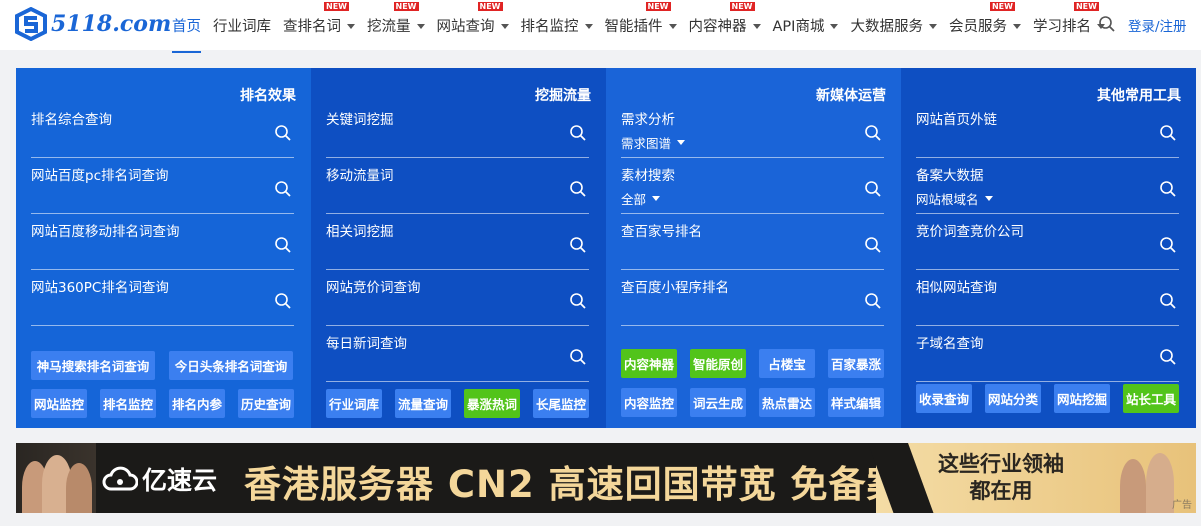  I want to click on tool-search-row: 关键词挖掘, so click(457, 133).